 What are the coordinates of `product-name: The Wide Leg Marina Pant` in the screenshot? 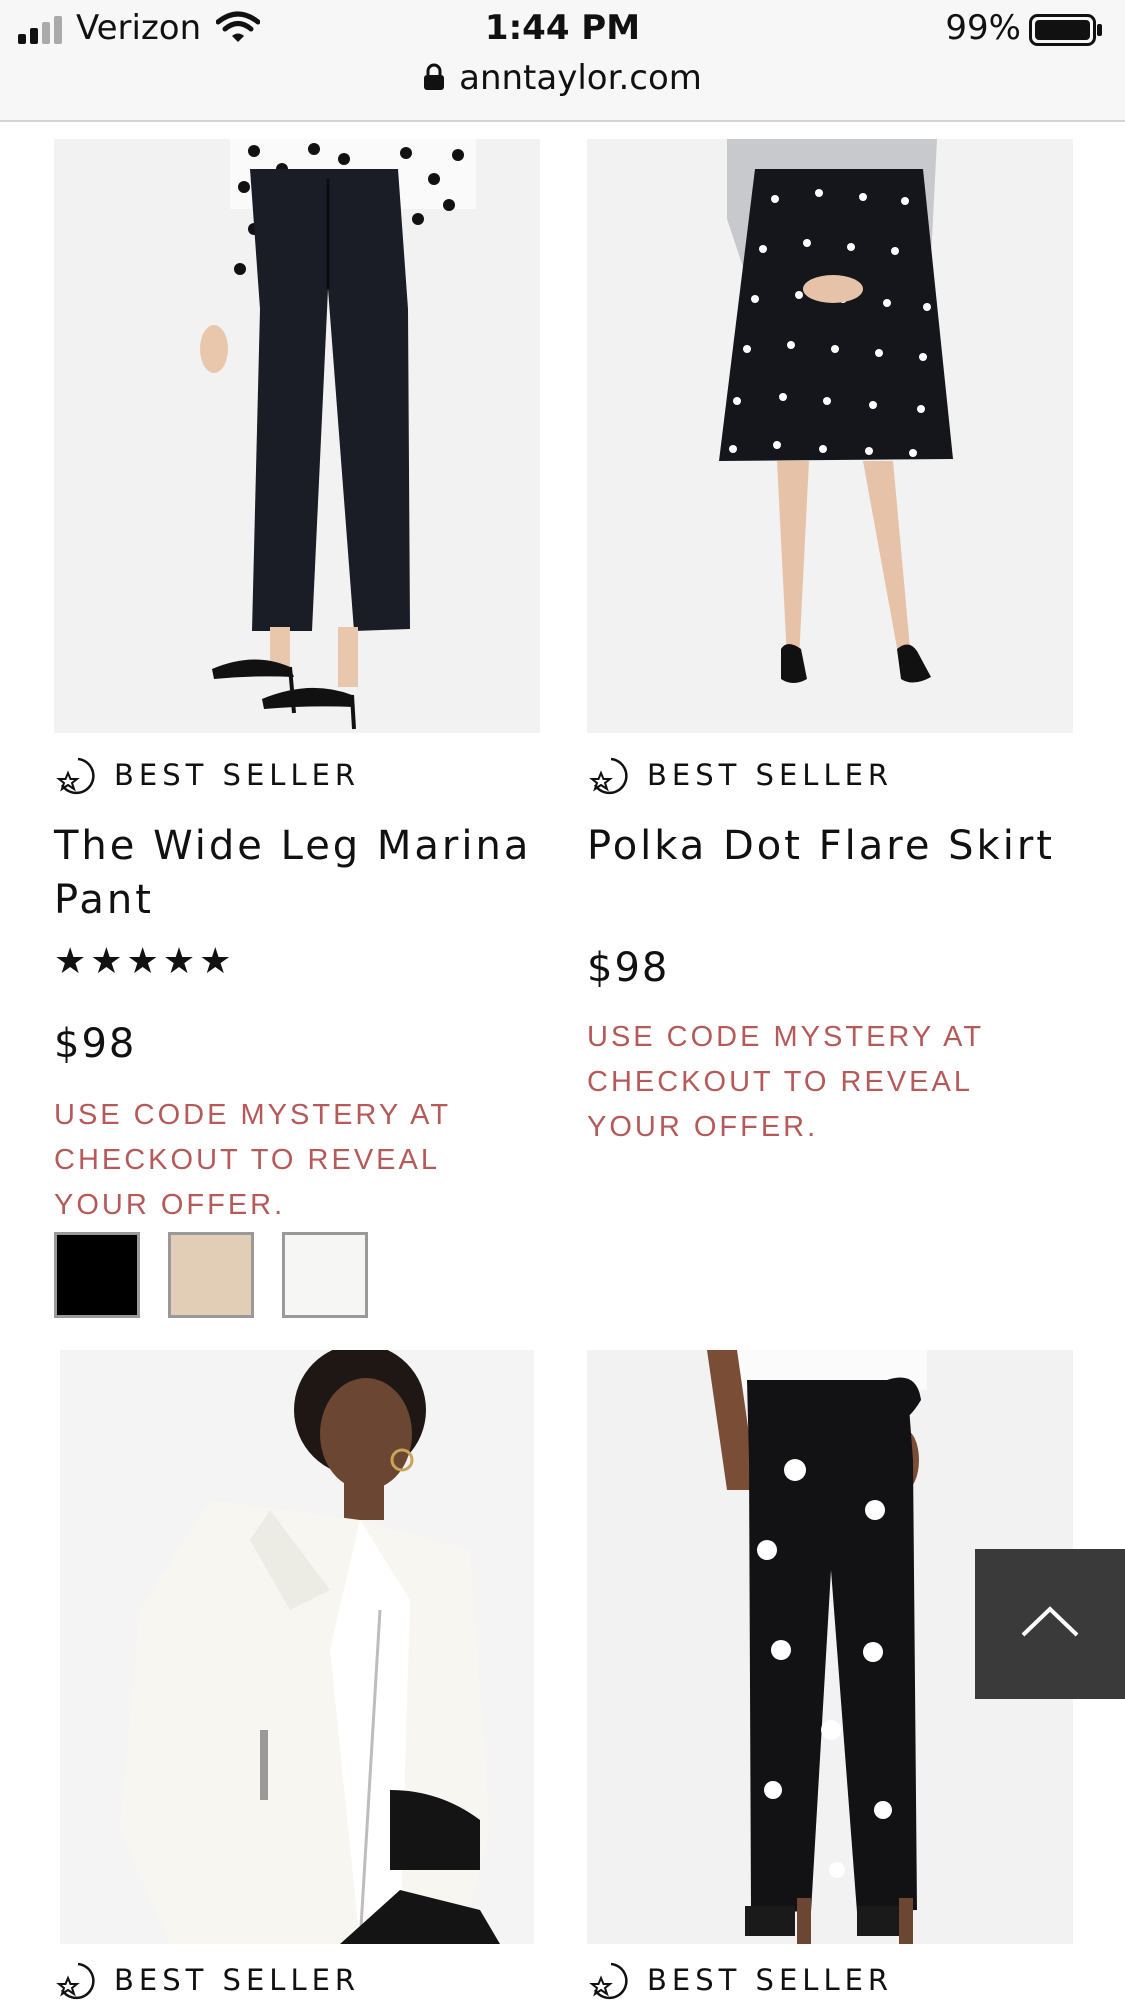 It's located at (297, 873).